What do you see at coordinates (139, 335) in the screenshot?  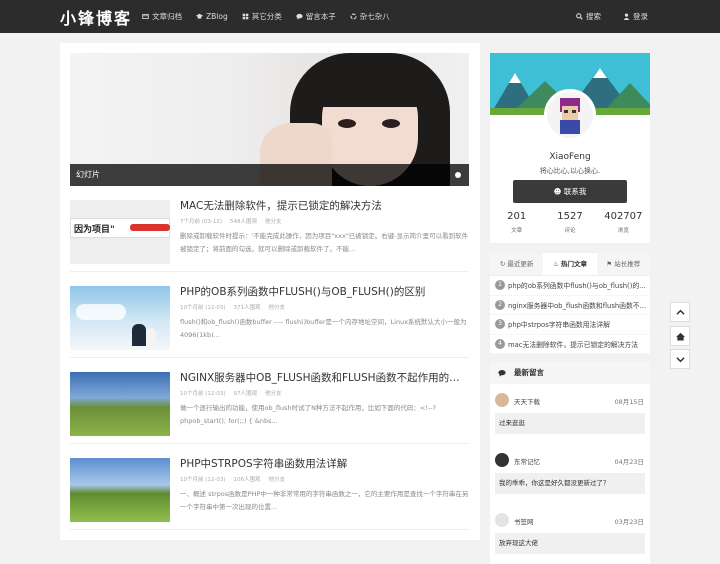 I see `thumb-figure` at bounding box center [139, 335].